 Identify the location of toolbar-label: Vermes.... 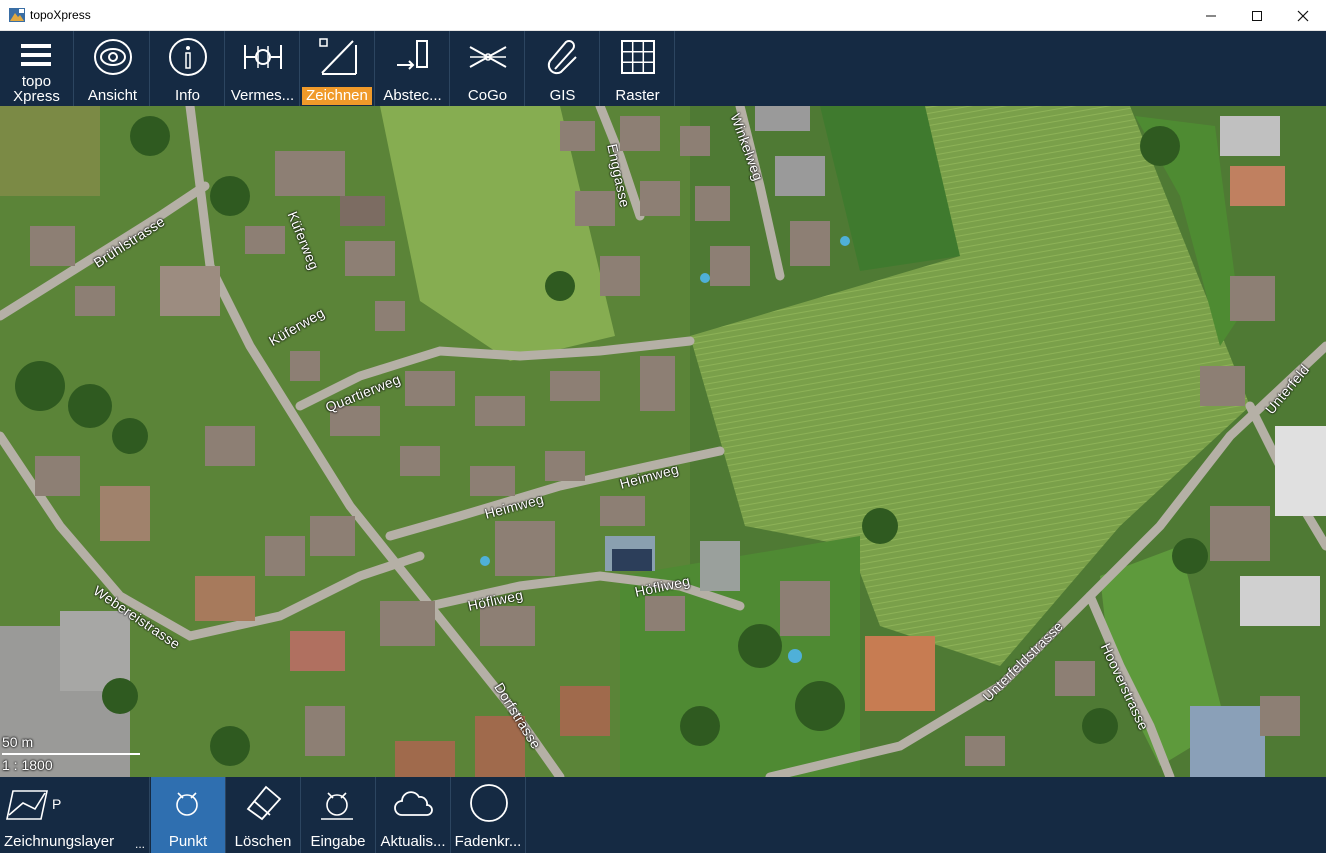
(262, 95).